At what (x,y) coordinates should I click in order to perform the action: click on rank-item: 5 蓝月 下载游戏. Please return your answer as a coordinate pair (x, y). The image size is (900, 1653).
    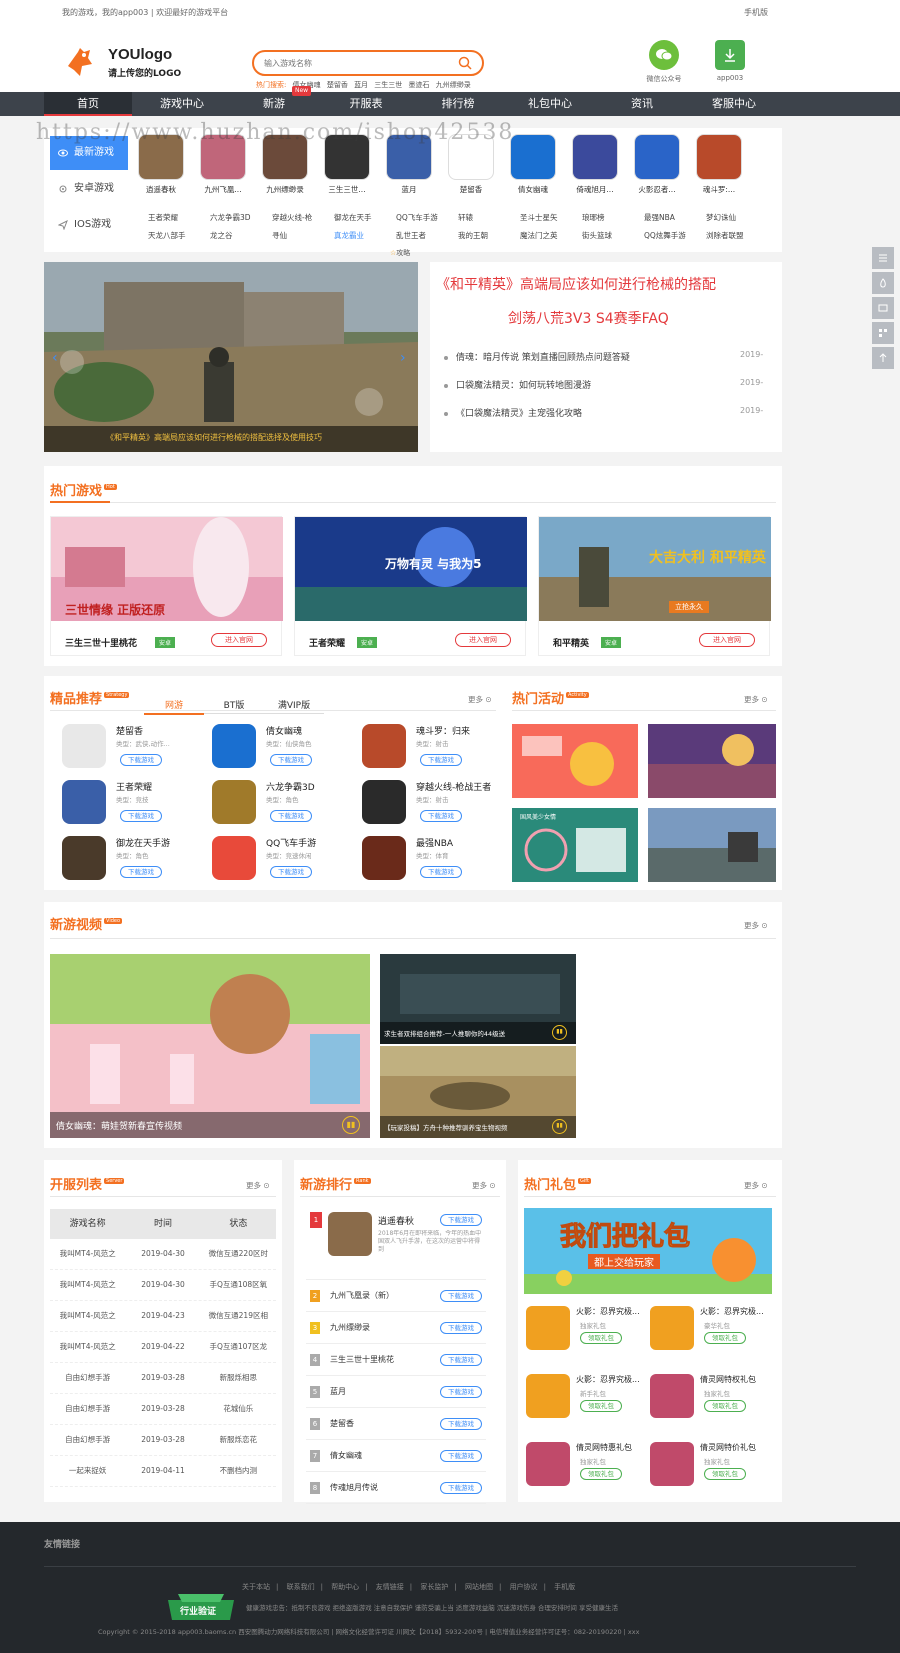
    Looking at the image, I should click on (396, 1392).